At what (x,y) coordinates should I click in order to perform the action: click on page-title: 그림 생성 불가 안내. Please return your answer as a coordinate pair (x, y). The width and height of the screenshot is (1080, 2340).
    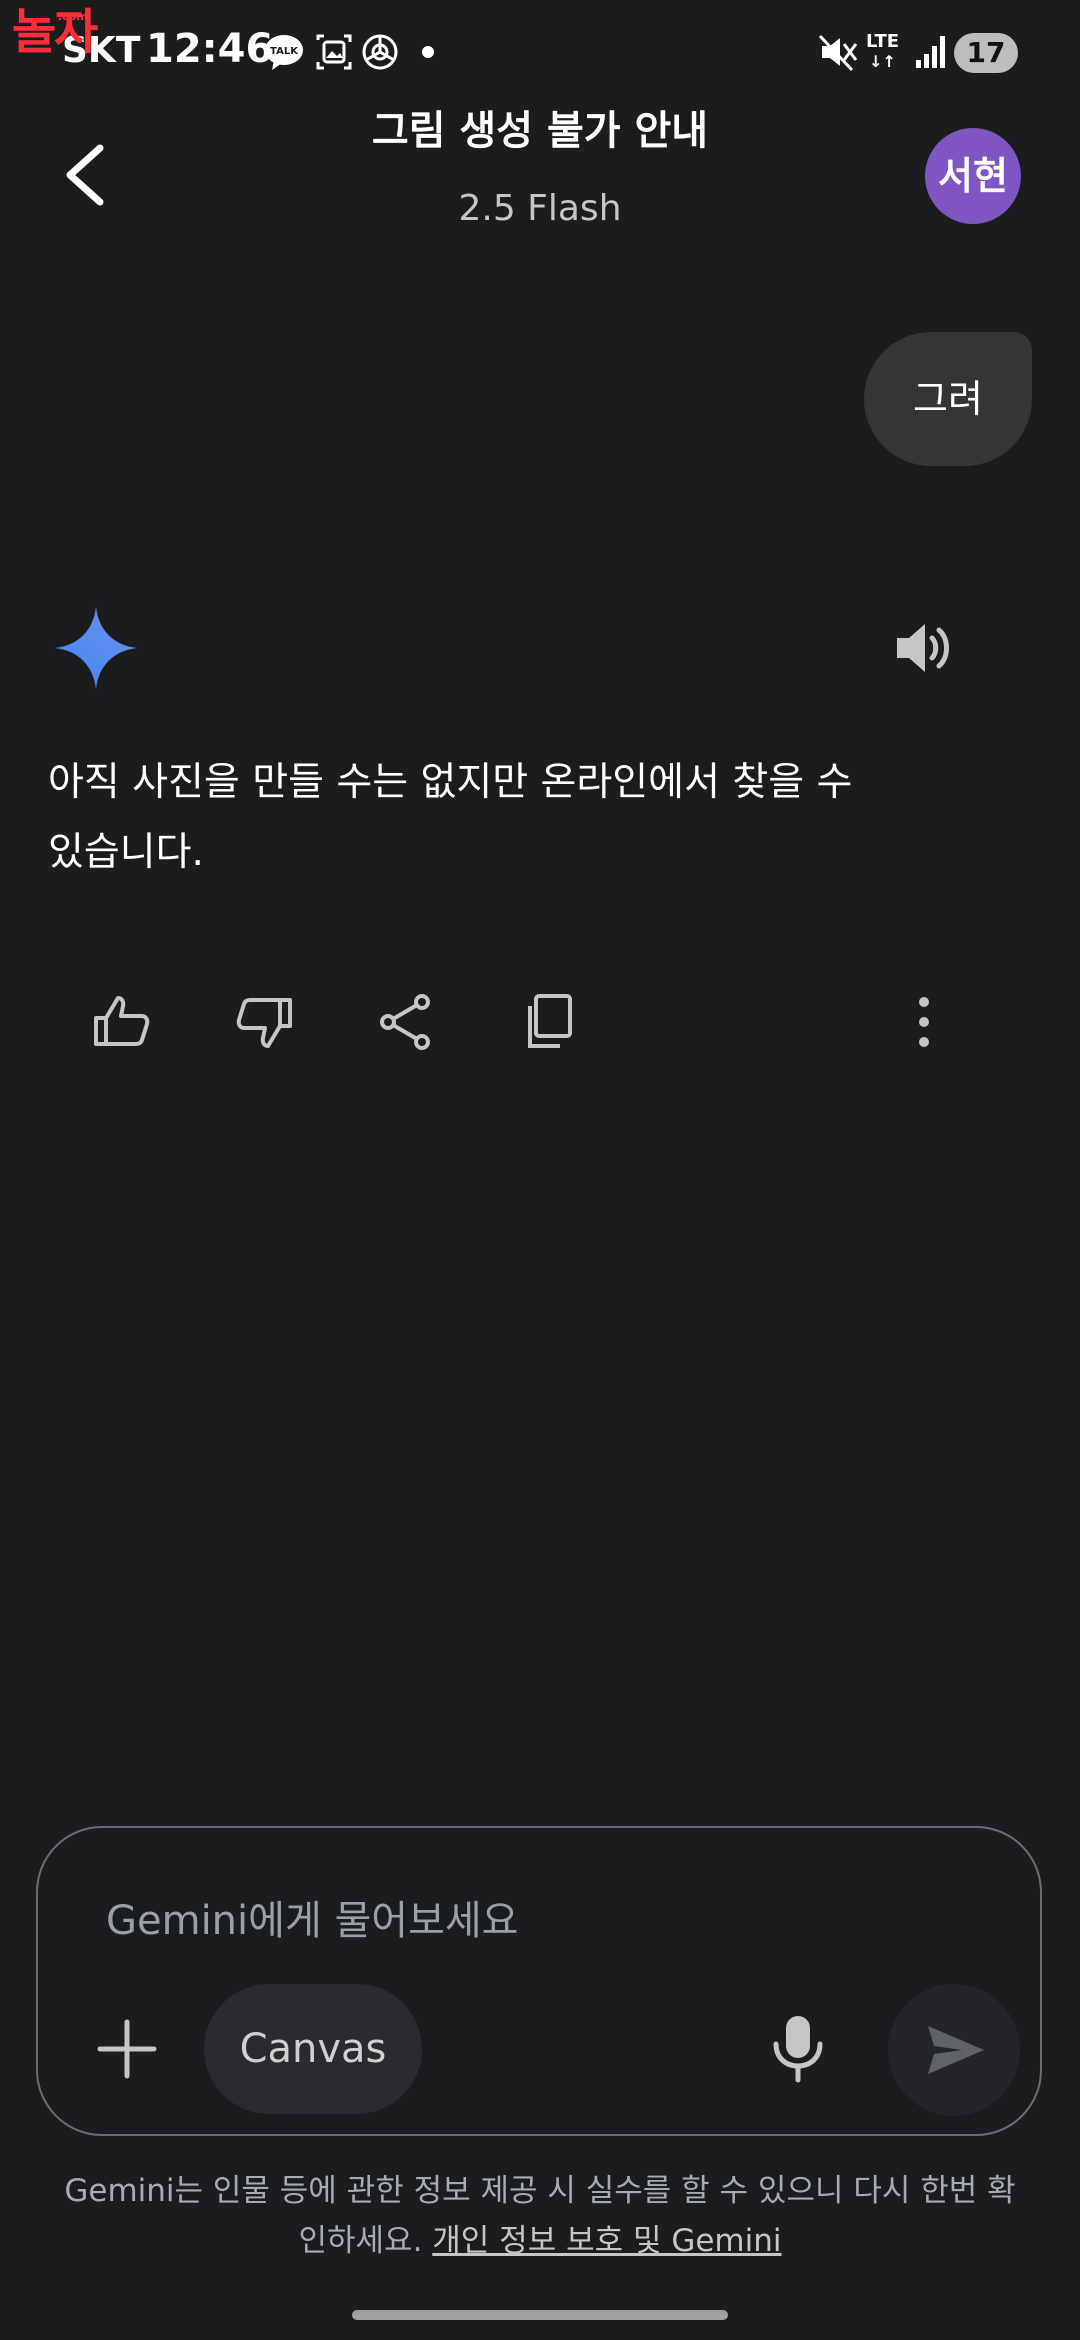
    Looking at the image, I should click on (540, 131).